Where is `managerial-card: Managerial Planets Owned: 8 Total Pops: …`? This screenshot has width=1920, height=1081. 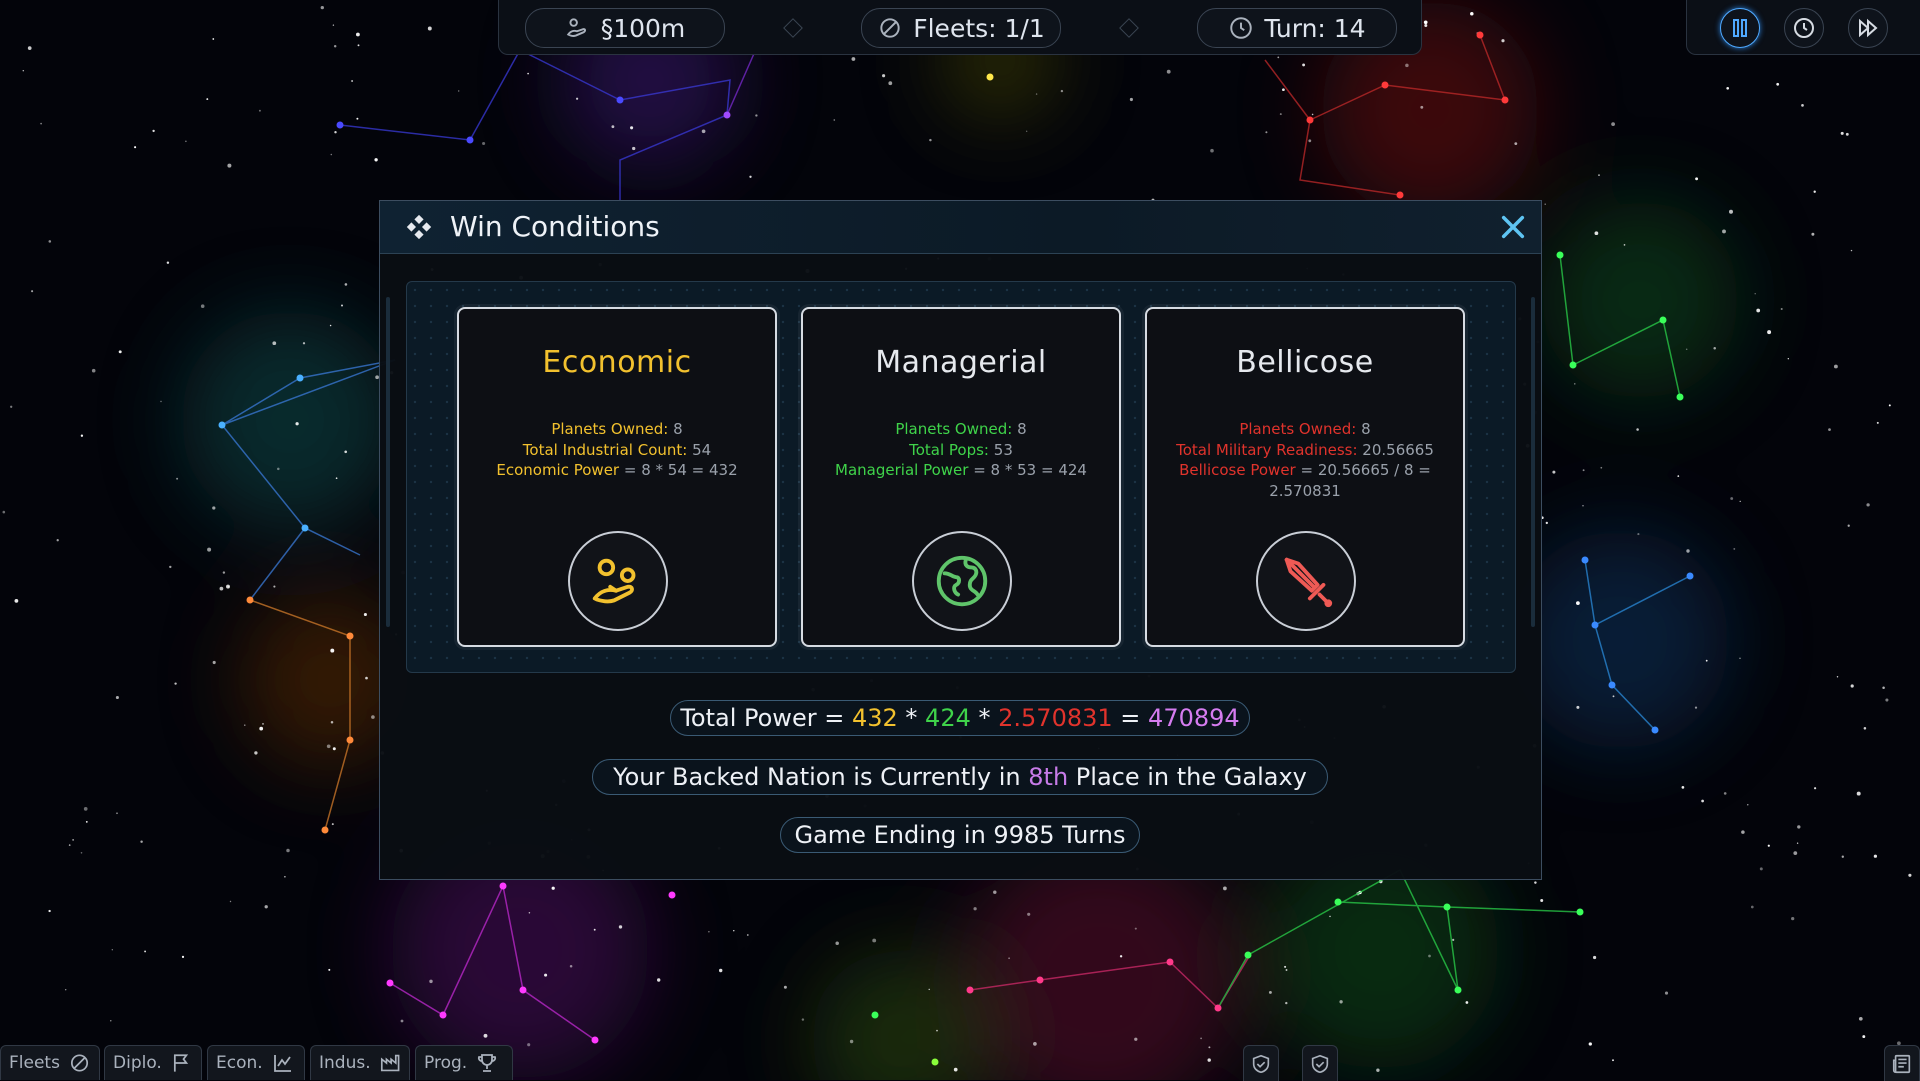 managerial-card: Managerial Planets Owned: 8 Total Pops: … is located at coordinates (961, 477).